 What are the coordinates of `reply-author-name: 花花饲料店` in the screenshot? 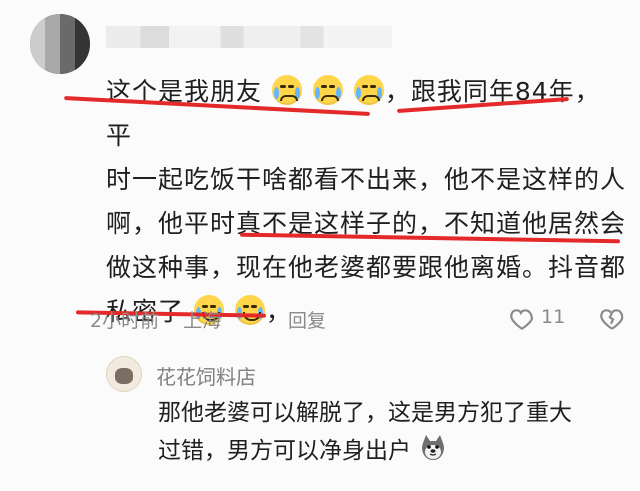 It's located at (206, 375).